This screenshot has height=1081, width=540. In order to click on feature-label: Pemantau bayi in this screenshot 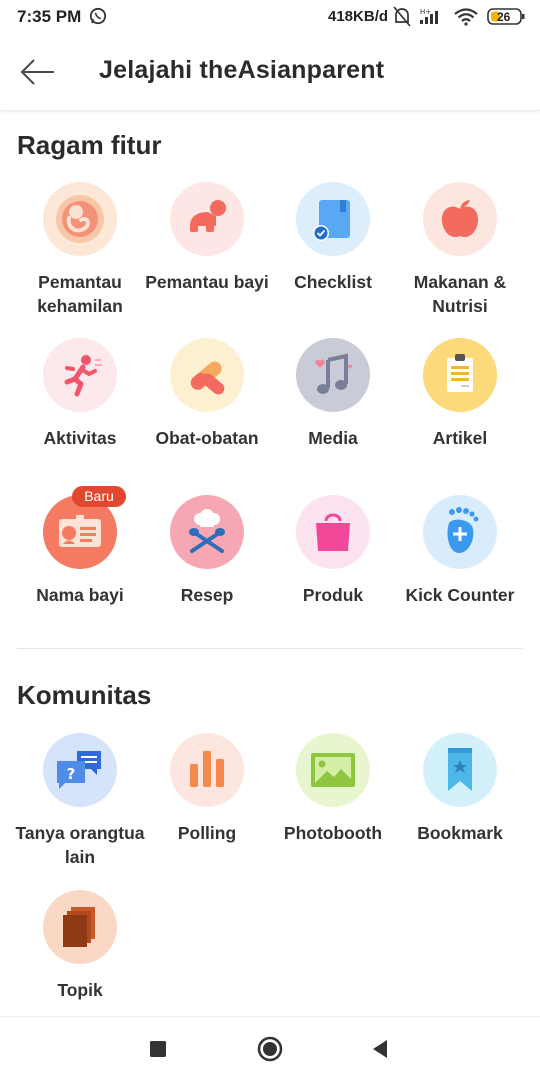, I will do `click(207, 282)`.